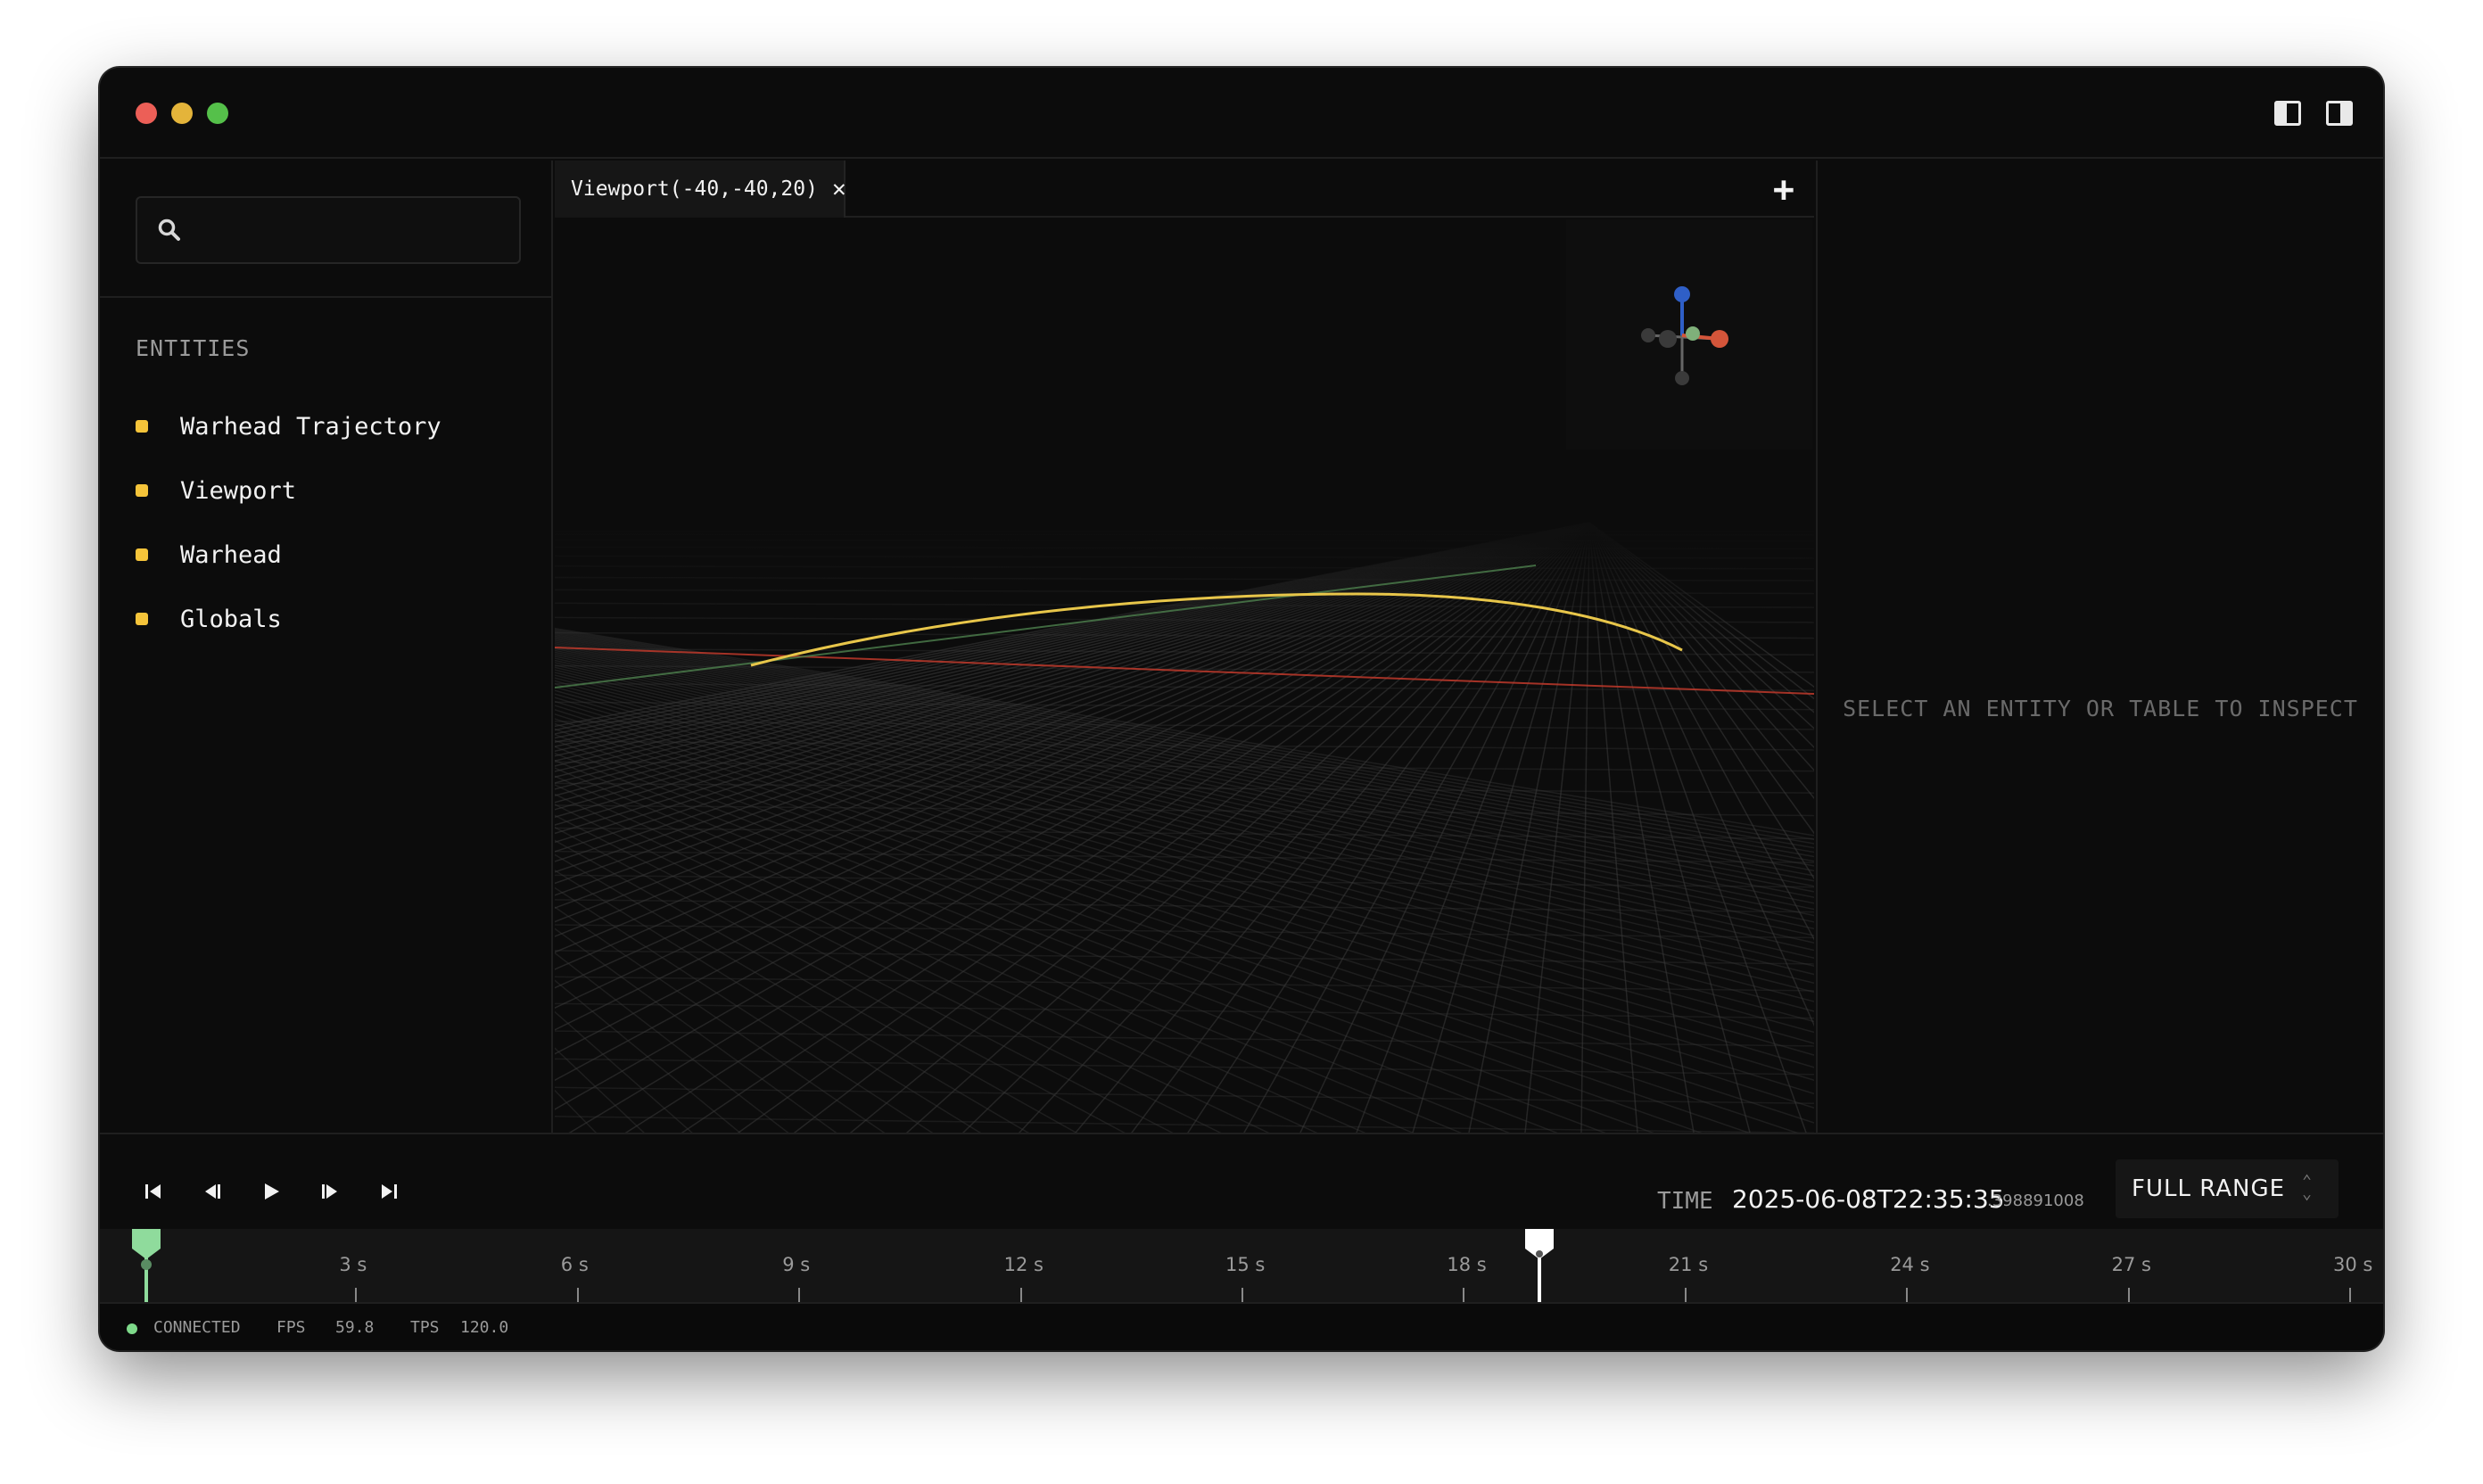 The width and height of the screenshot is (2483, 1484). Describe the element at coordinates (485, 1327) in the screenshot. I see `tps-value: 120.0` at that location.